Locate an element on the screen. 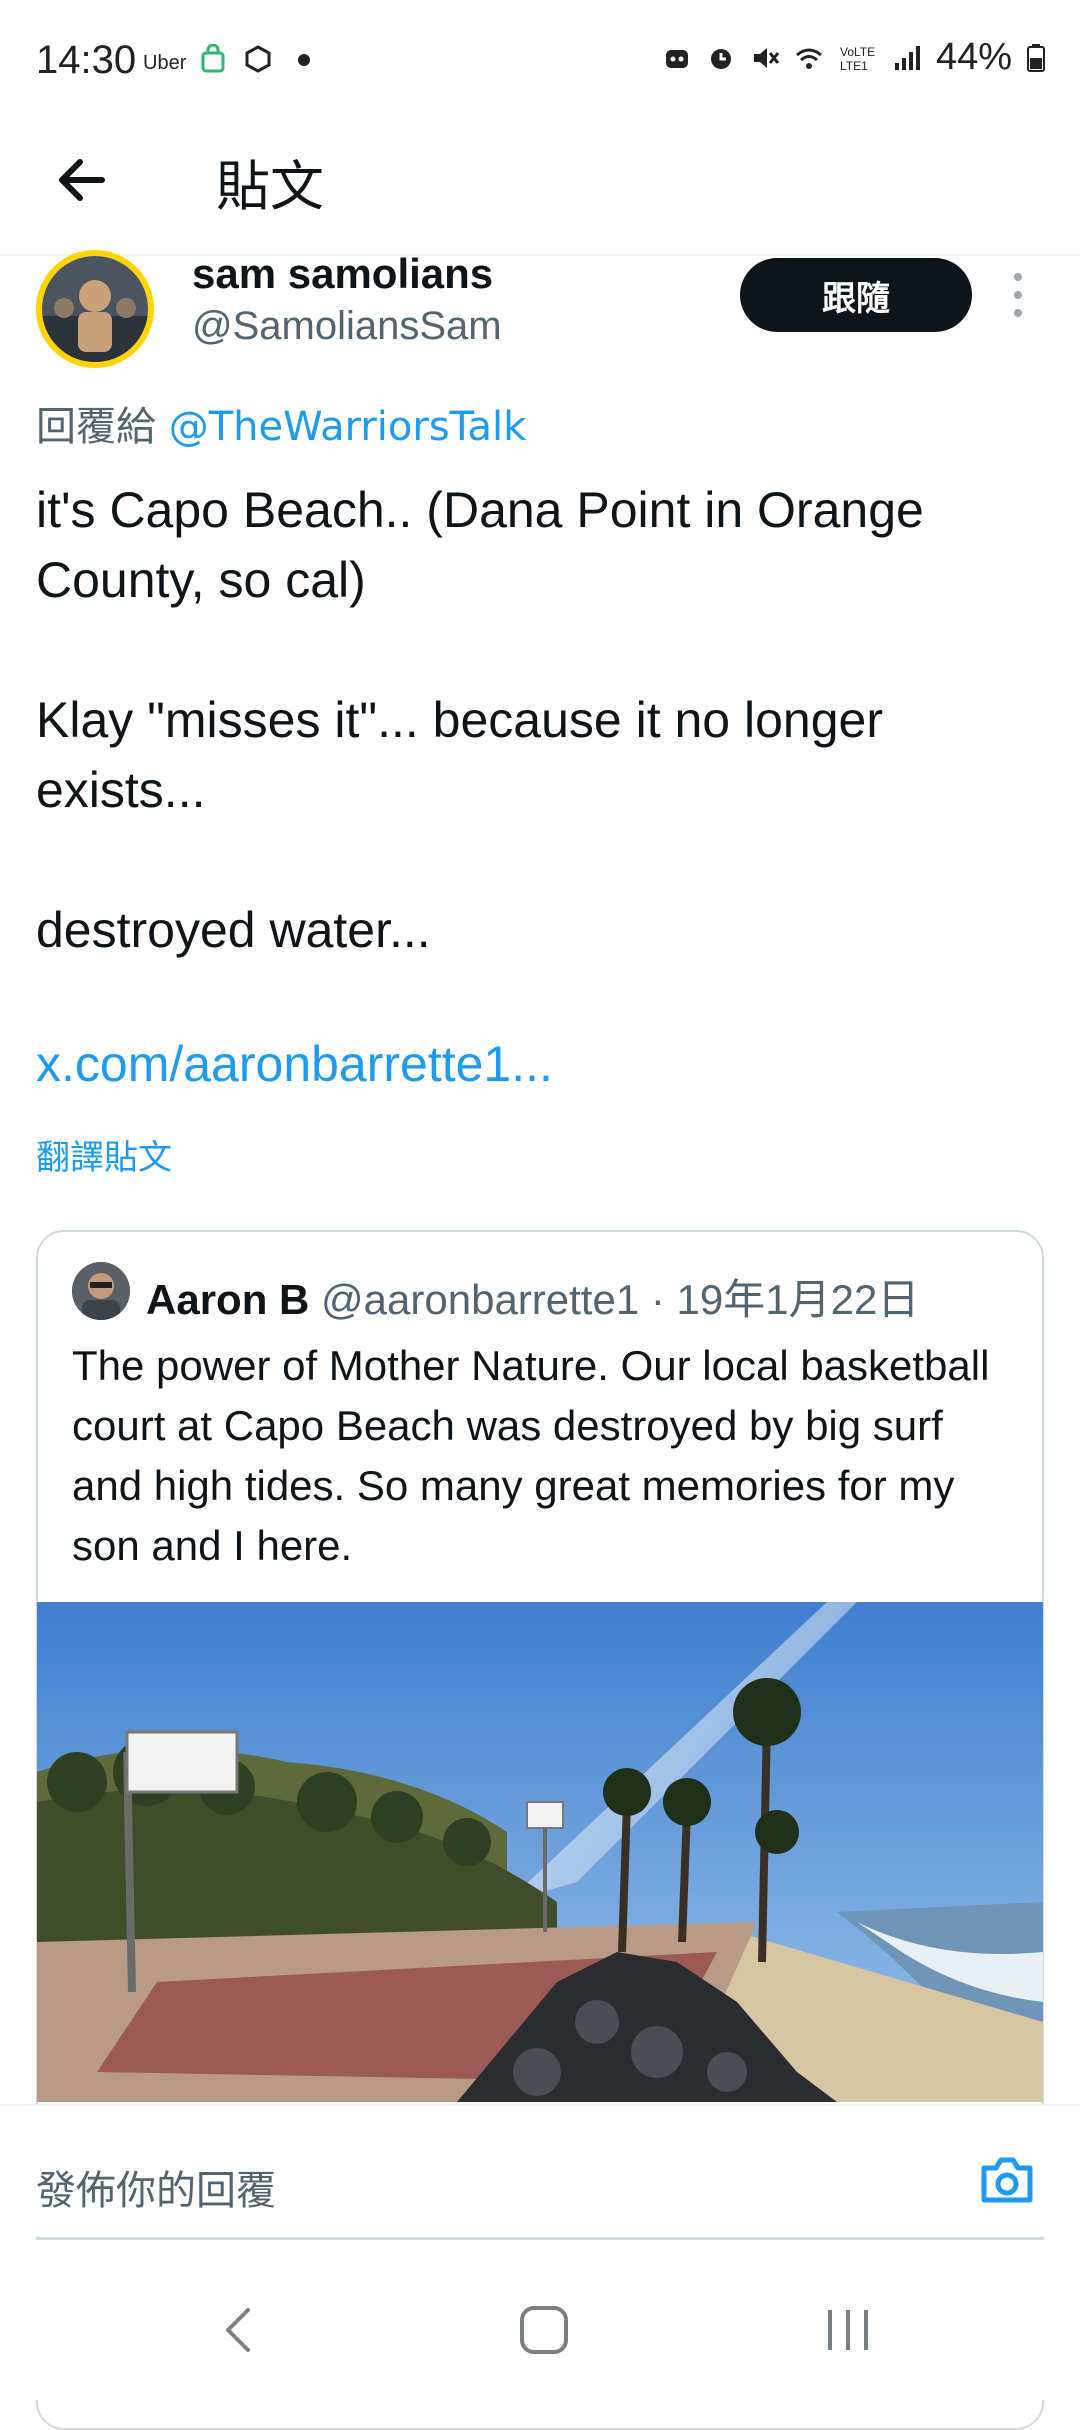  more-vertical-icon is located at coordinates (1018, 295).